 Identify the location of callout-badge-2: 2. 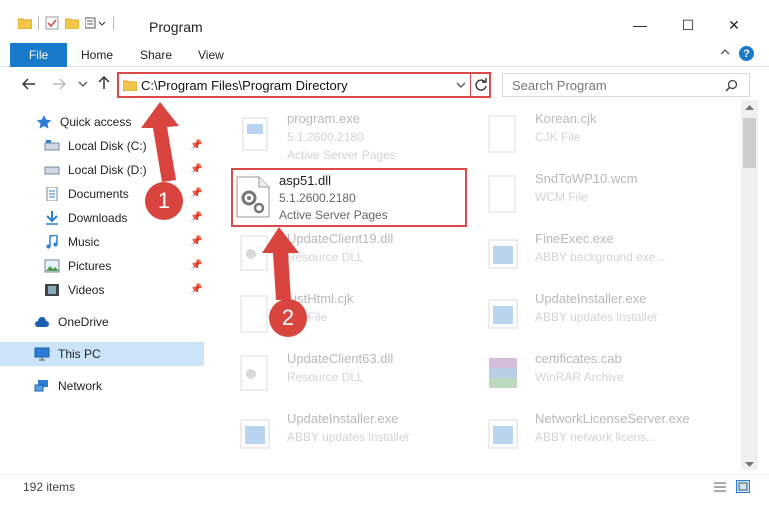
(288, 318).